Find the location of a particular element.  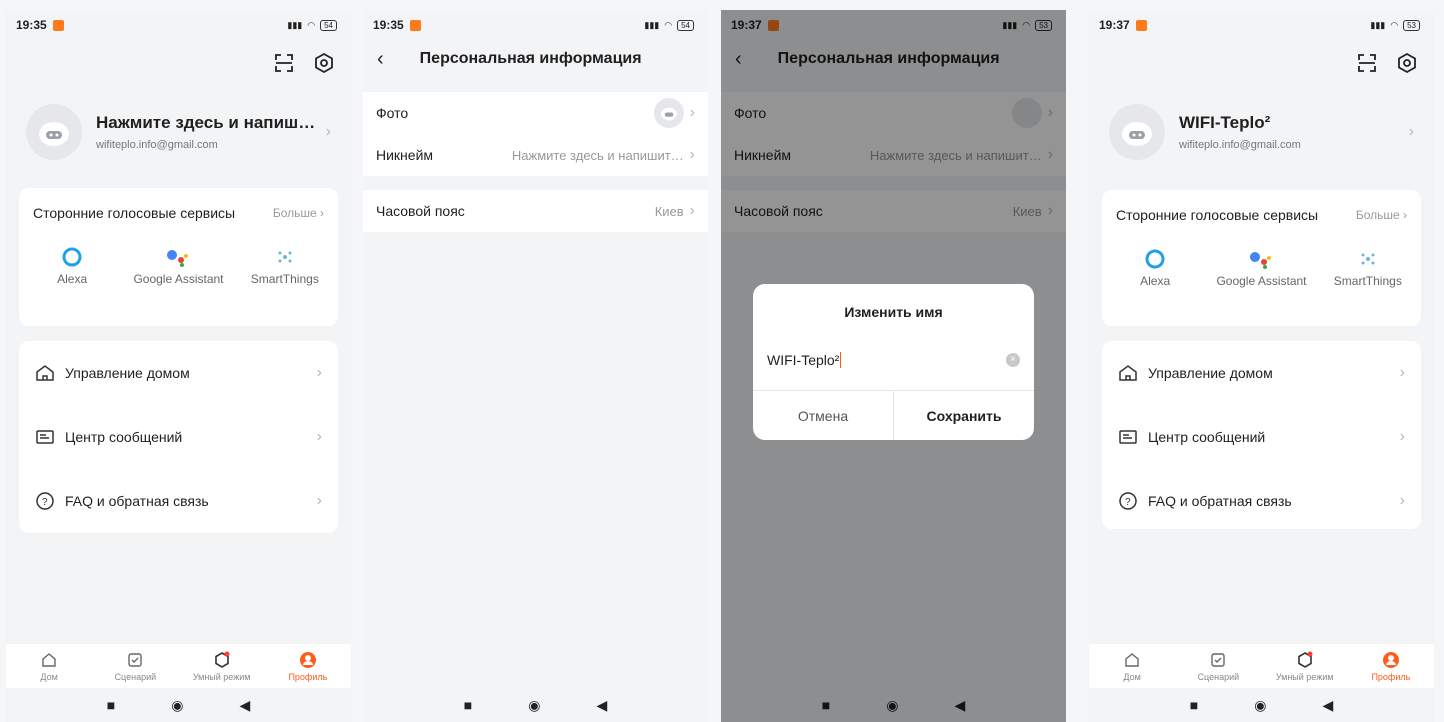

page-header: ‹ Персональная информация is located at coordinates (535, 59).